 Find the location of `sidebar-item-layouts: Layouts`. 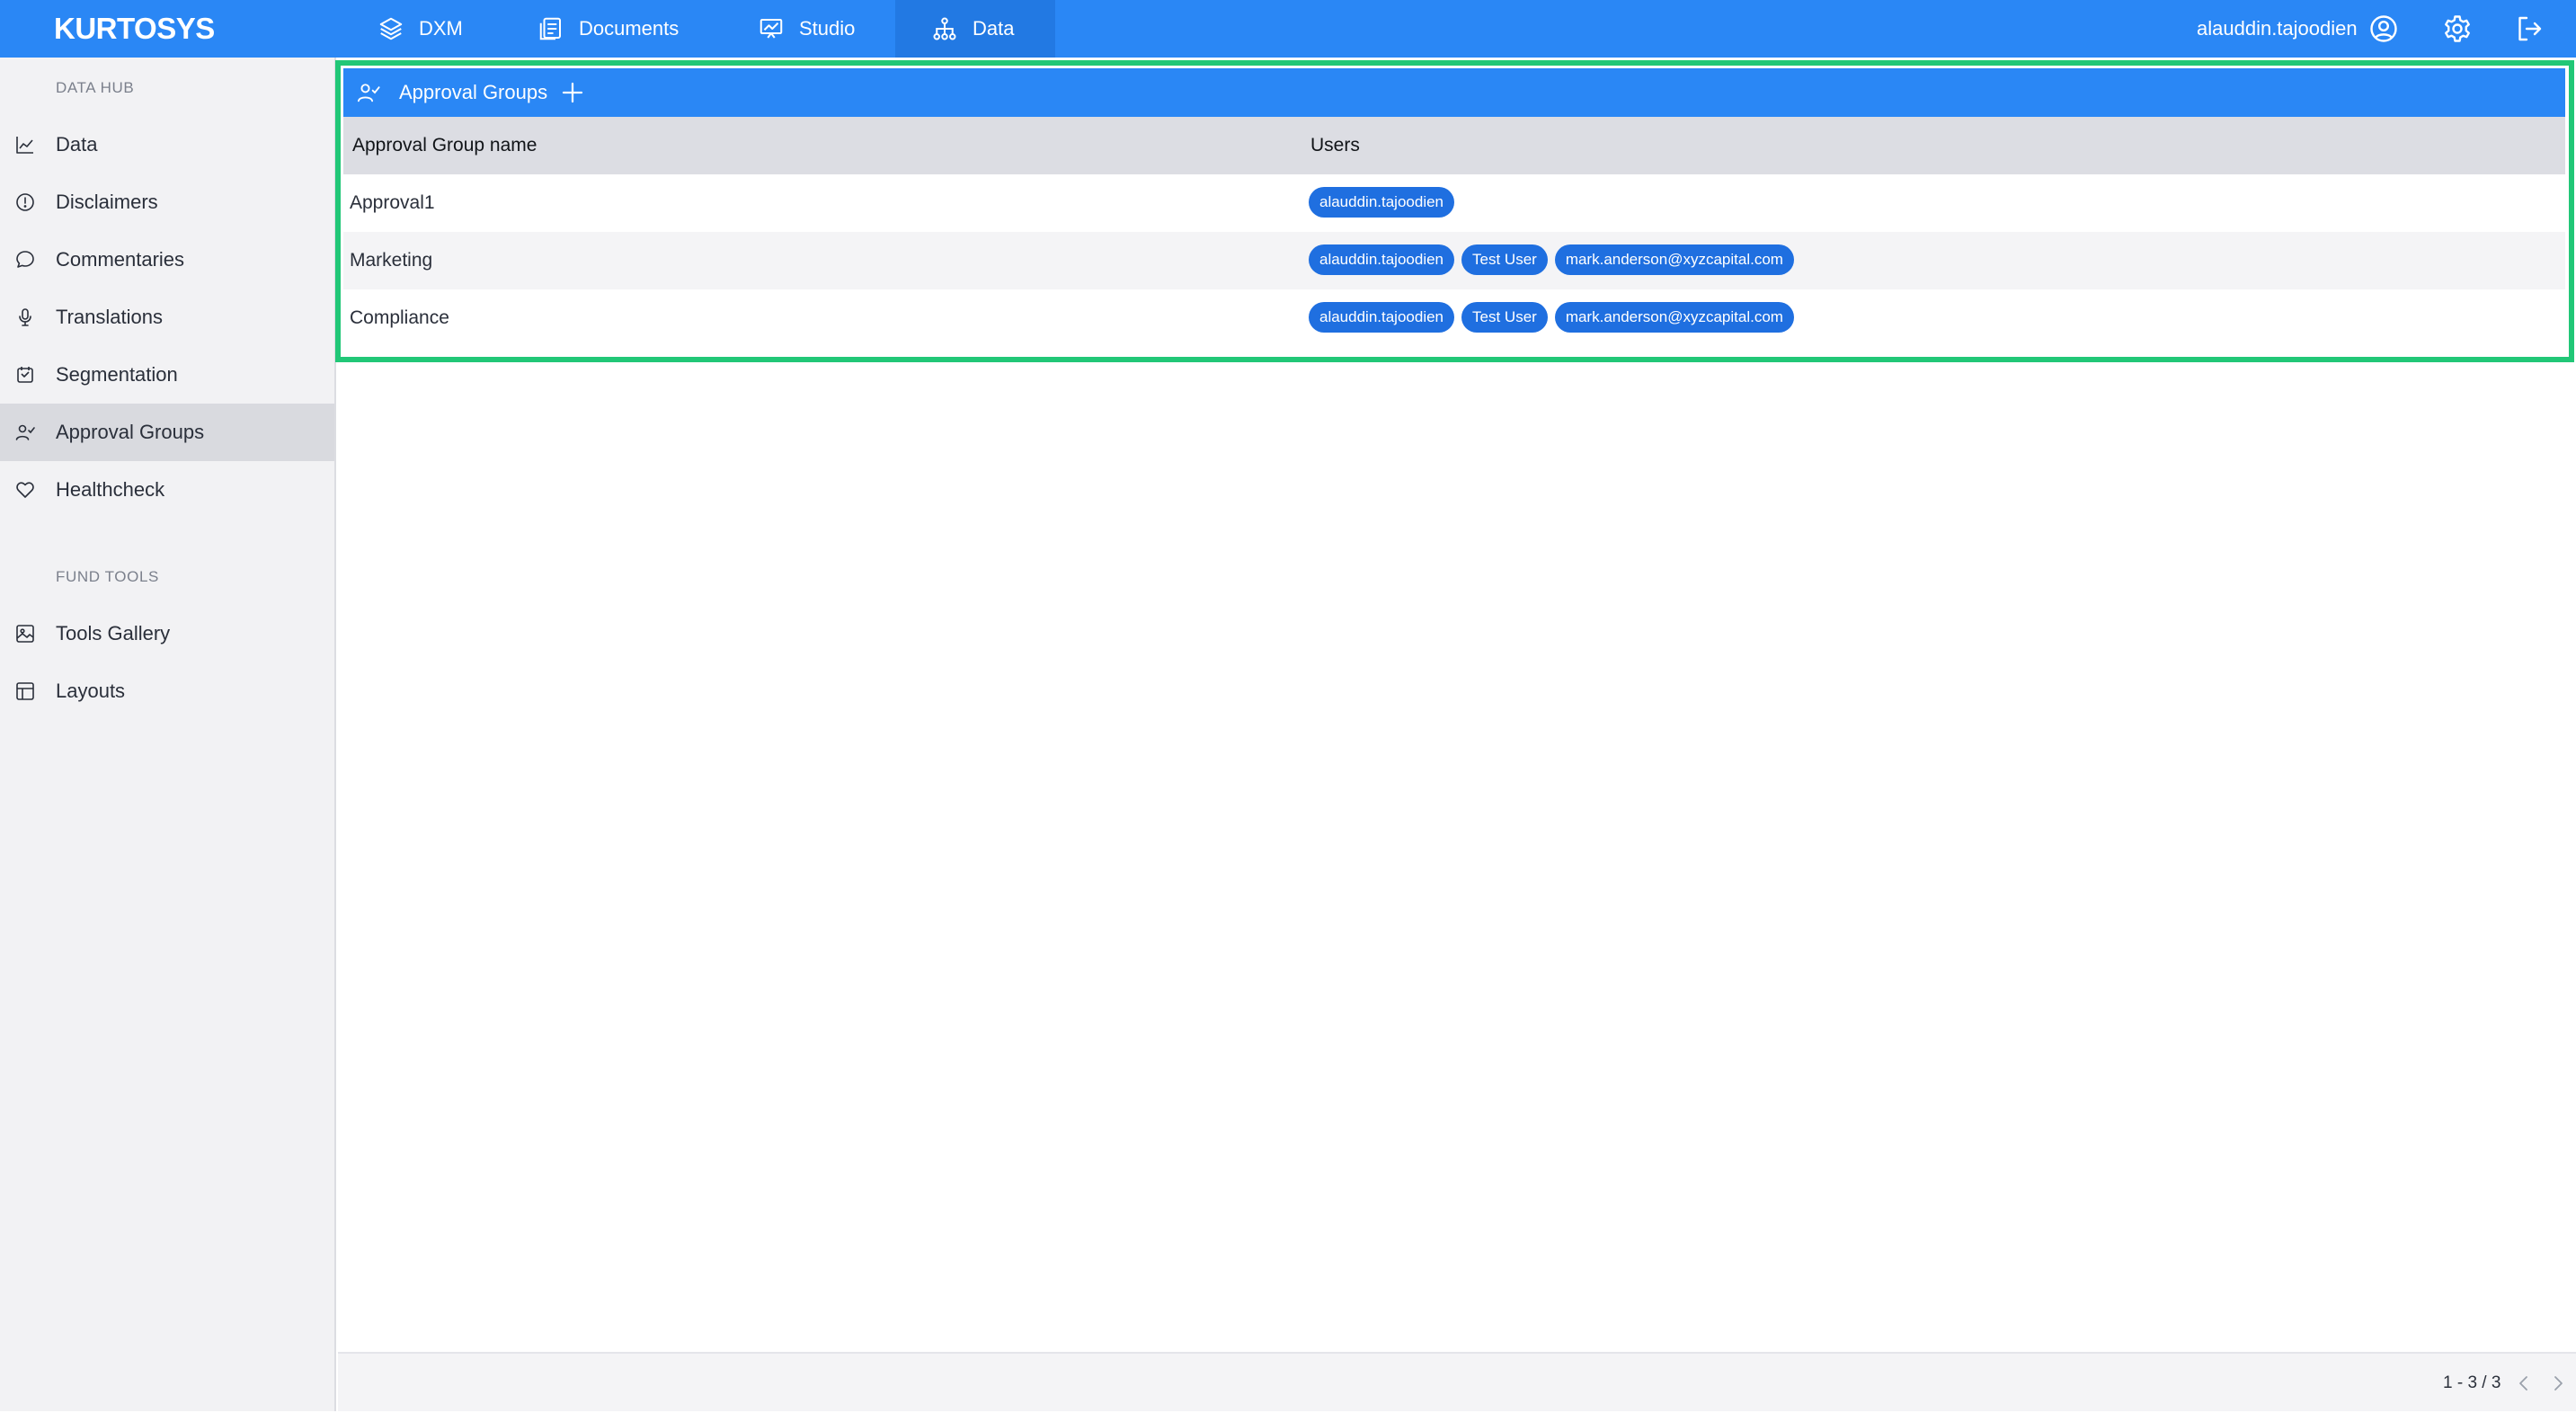

sidebar-item-layouts: Layouts is located at coordinates (167, 691).